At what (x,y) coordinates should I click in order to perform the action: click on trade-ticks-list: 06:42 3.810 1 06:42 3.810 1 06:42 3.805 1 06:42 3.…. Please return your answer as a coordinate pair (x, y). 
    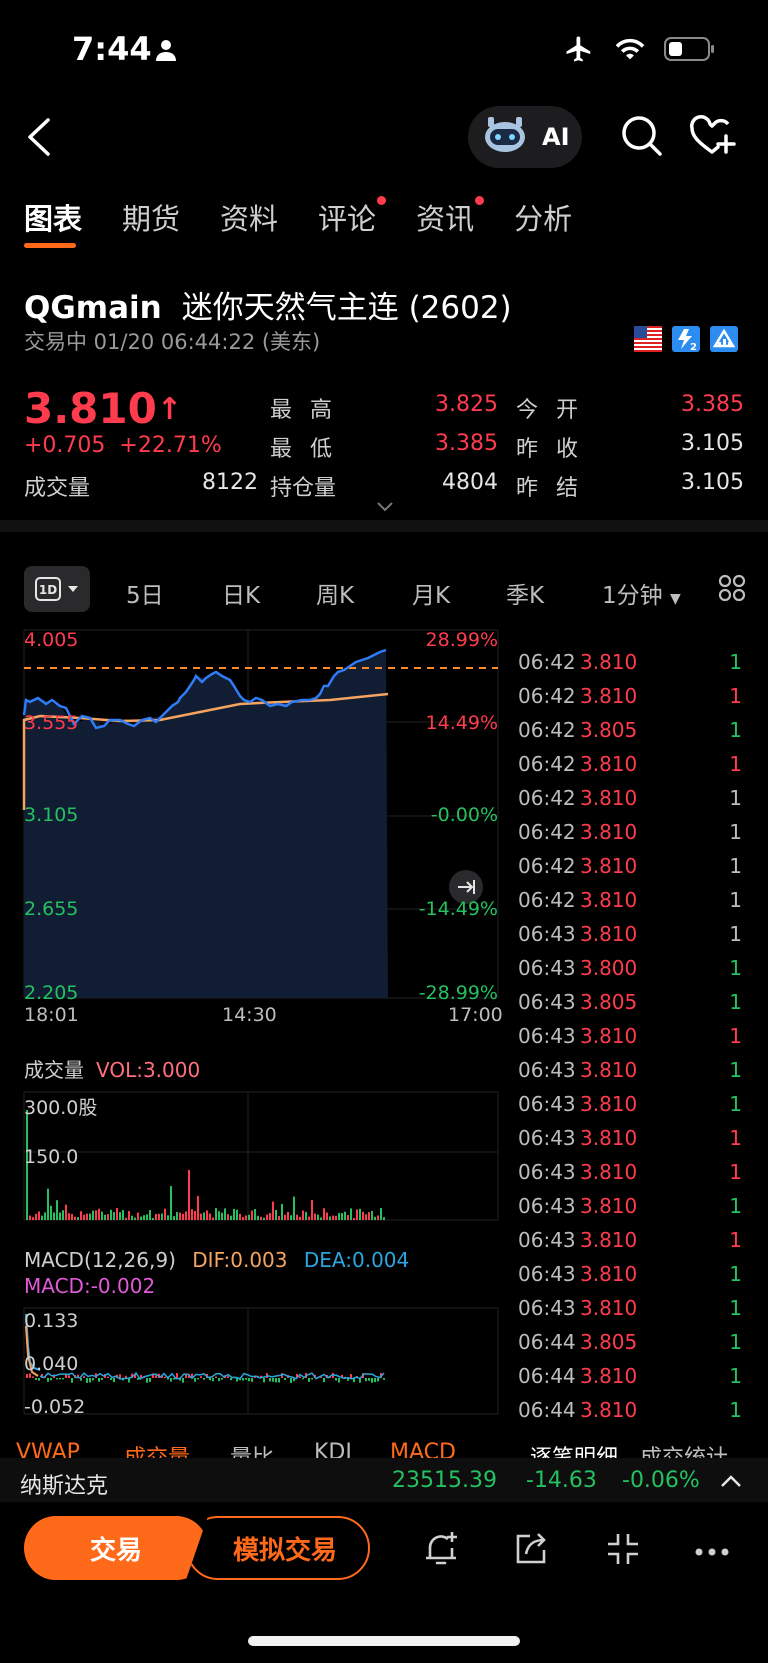
    Looking at the image, I should click on (633, 1041).